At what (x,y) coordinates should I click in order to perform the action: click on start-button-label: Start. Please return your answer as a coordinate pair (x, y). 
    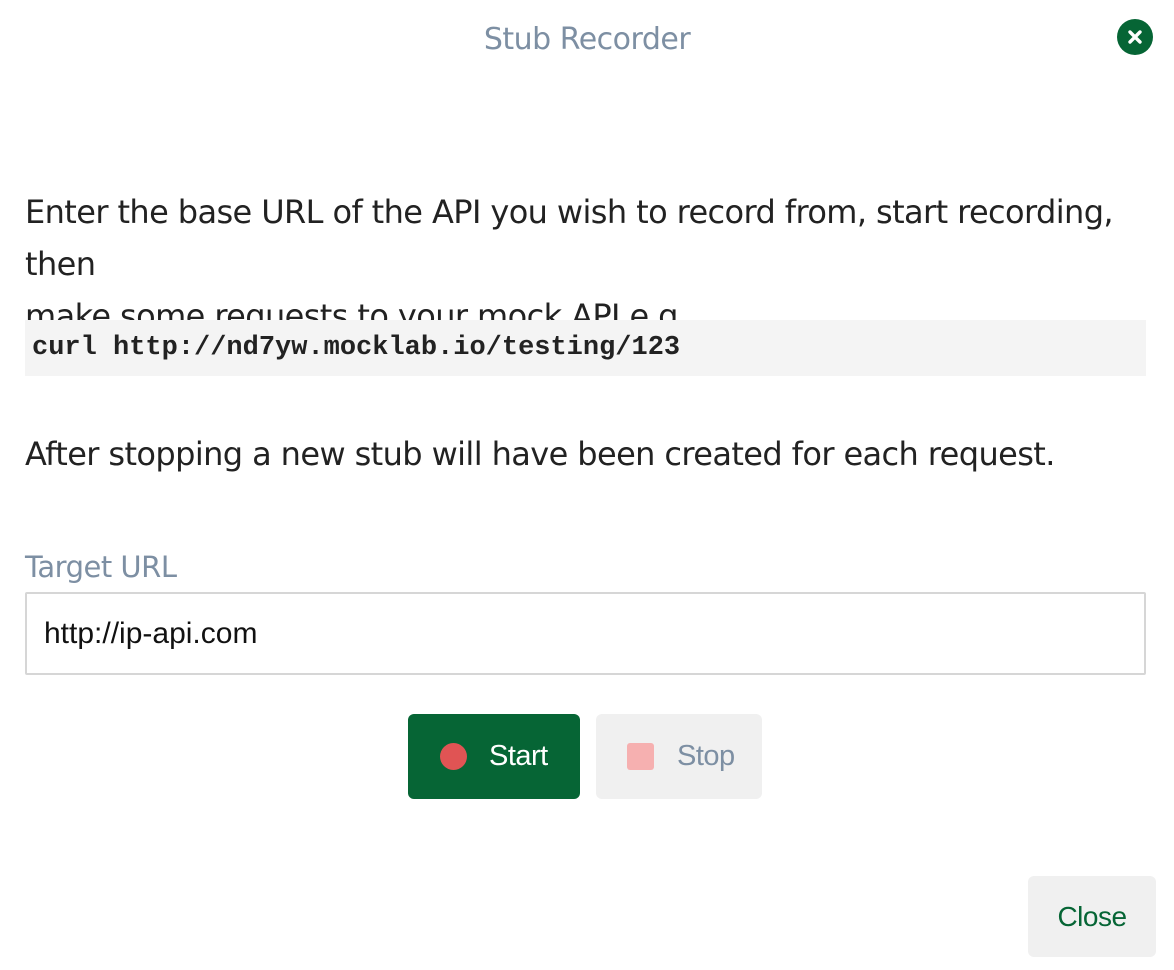
    Looking at the image, I should click on (518, 756).